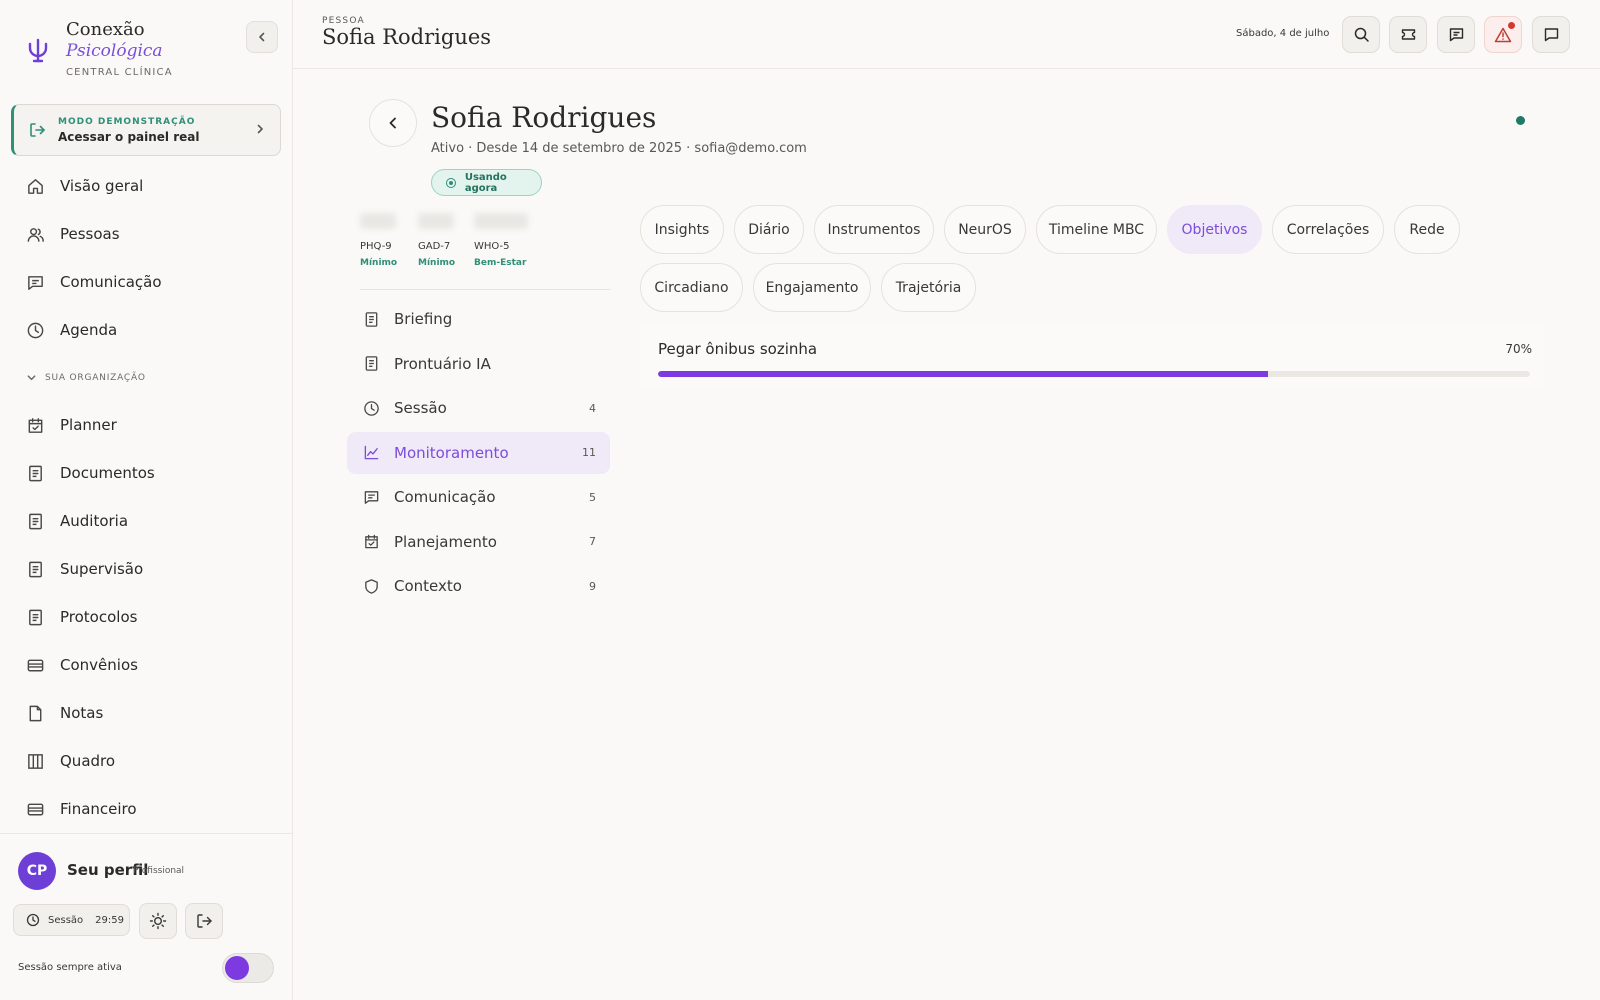 The height and width of the screenshot is (1000, 1600). I want to click on tab-neuros: NeurOS, so click(985, 229).